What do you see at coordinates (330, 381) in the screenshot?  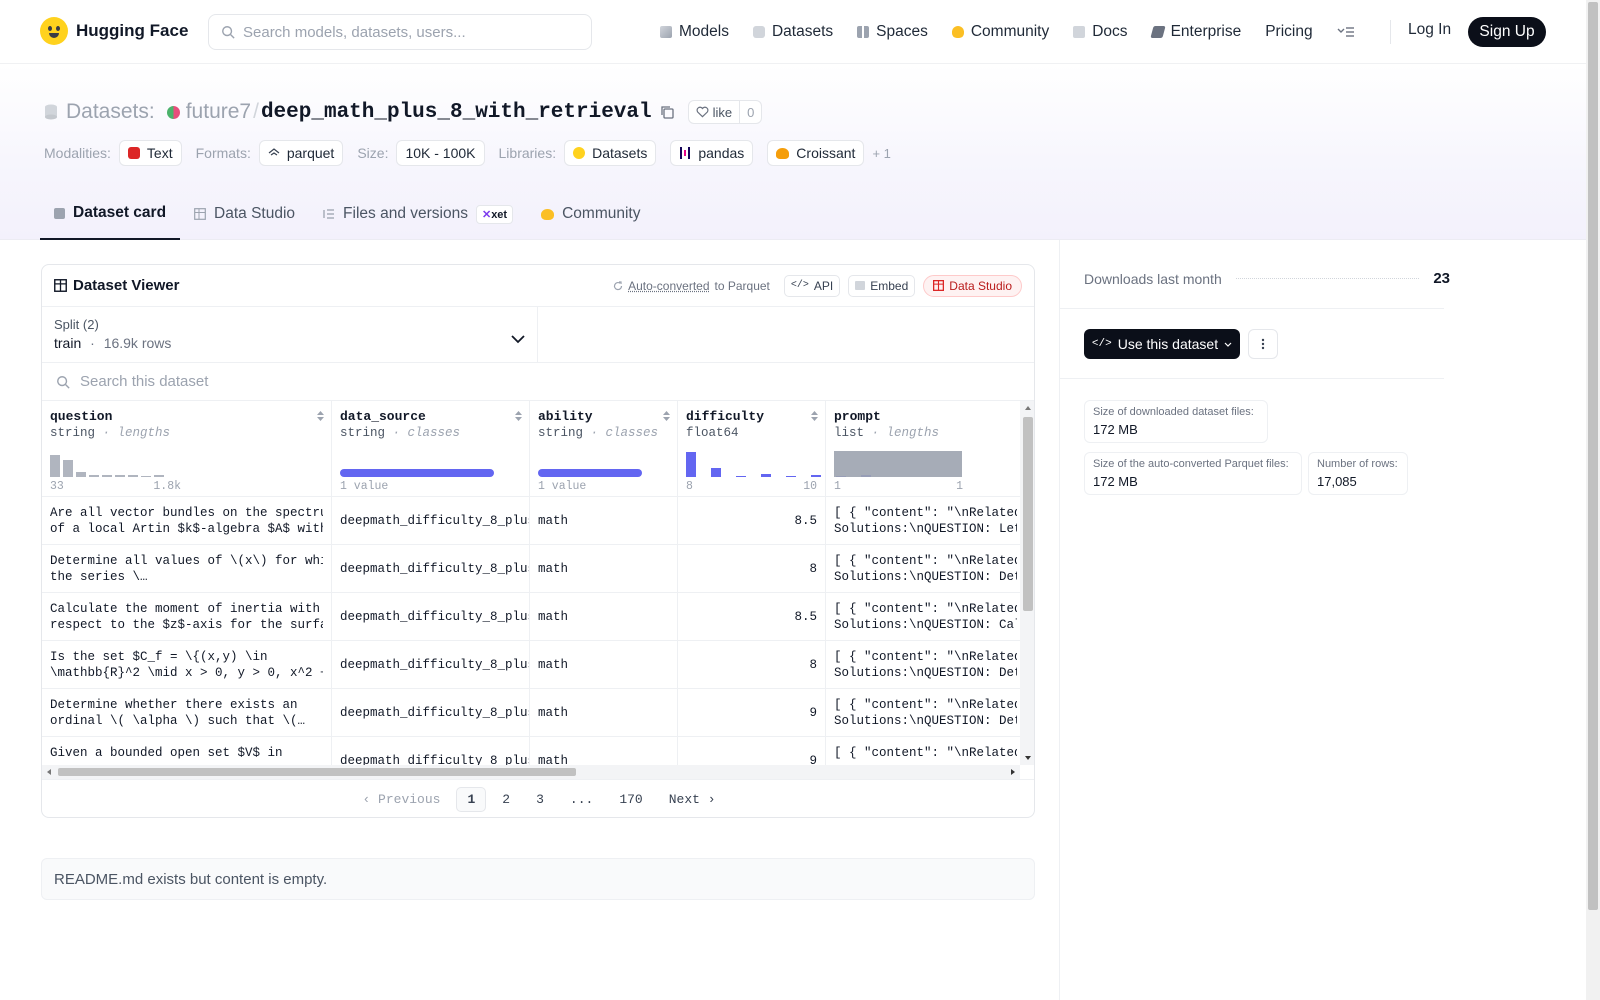 I see `dataset-search-input` at bounding box center [330, 381].